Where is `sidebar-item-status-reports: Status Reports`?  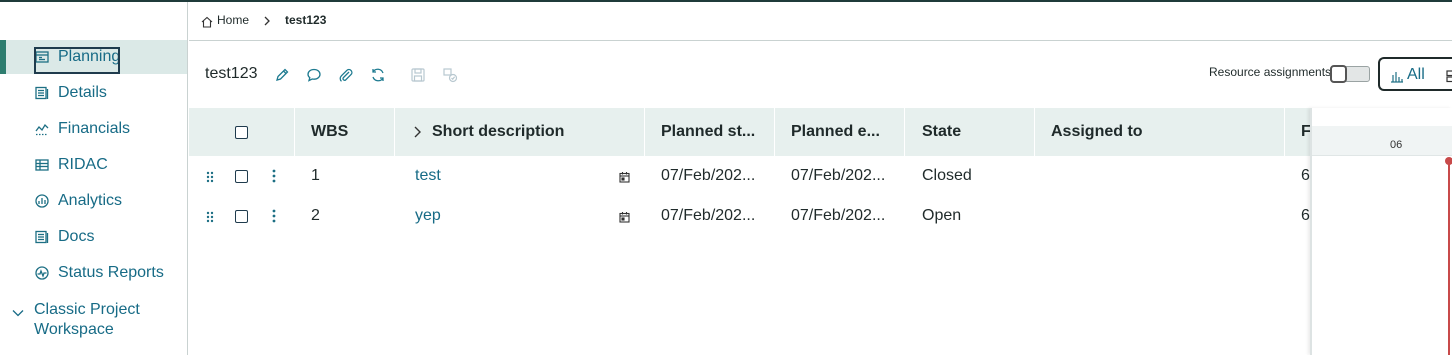
sidebar-item-status-reports: Status Reports is located at coordinates (93, 273).